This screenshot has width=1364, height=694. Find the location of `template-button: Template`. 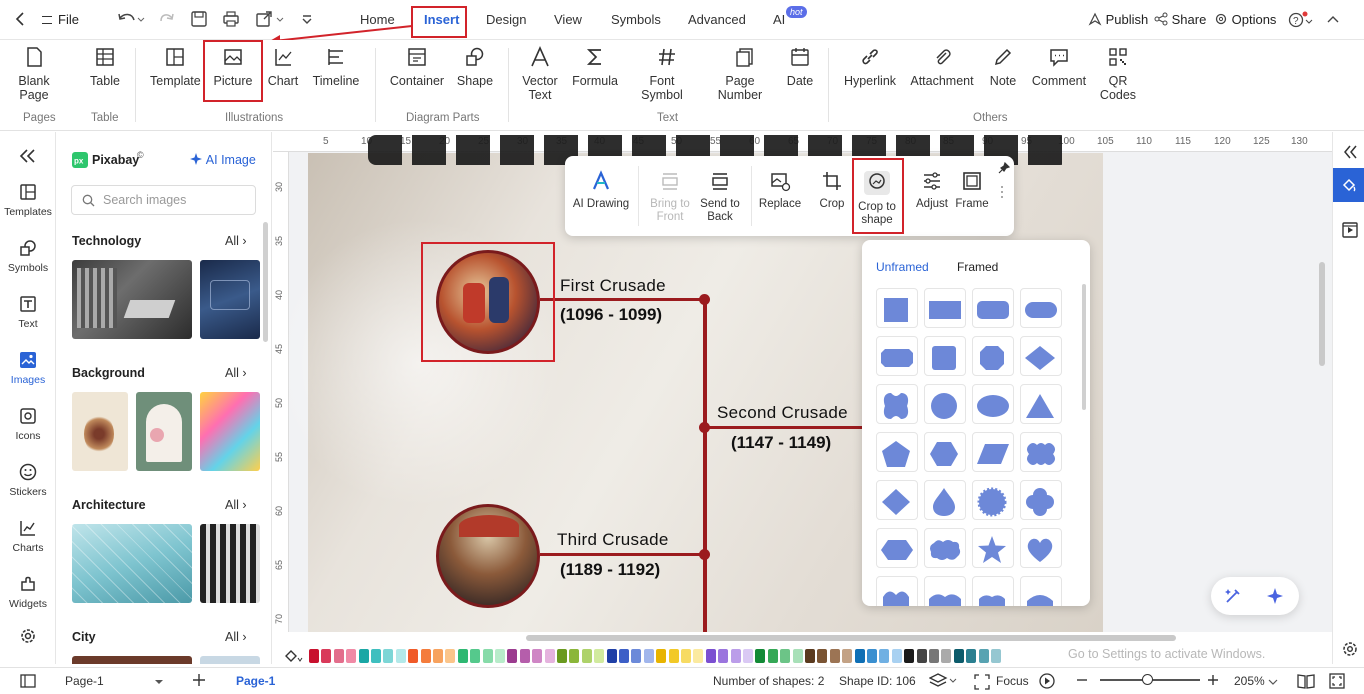

template-button: Template is located at coordinates (175, 67).